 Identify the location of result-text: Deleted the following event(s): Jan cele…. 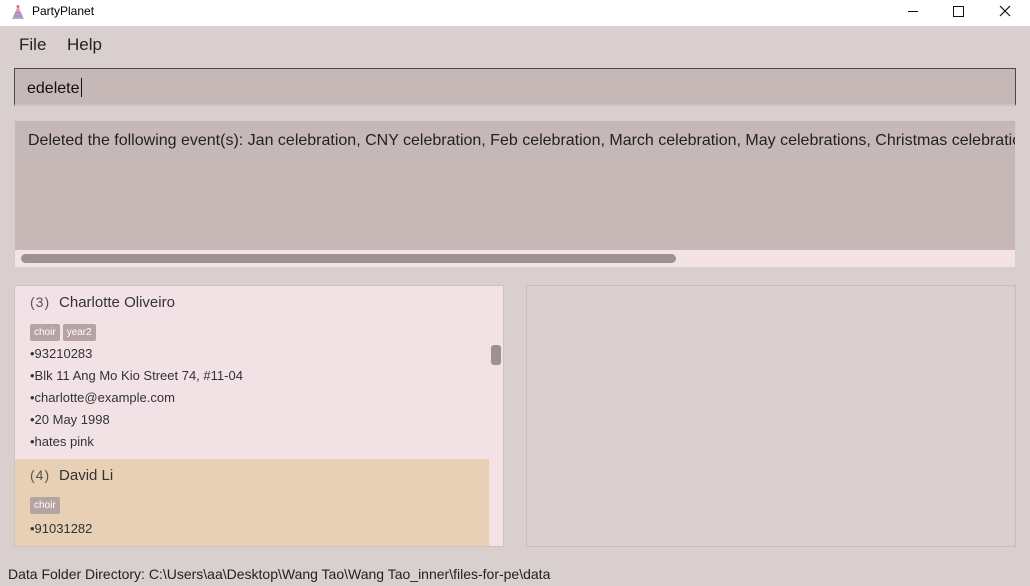
(522, 140).